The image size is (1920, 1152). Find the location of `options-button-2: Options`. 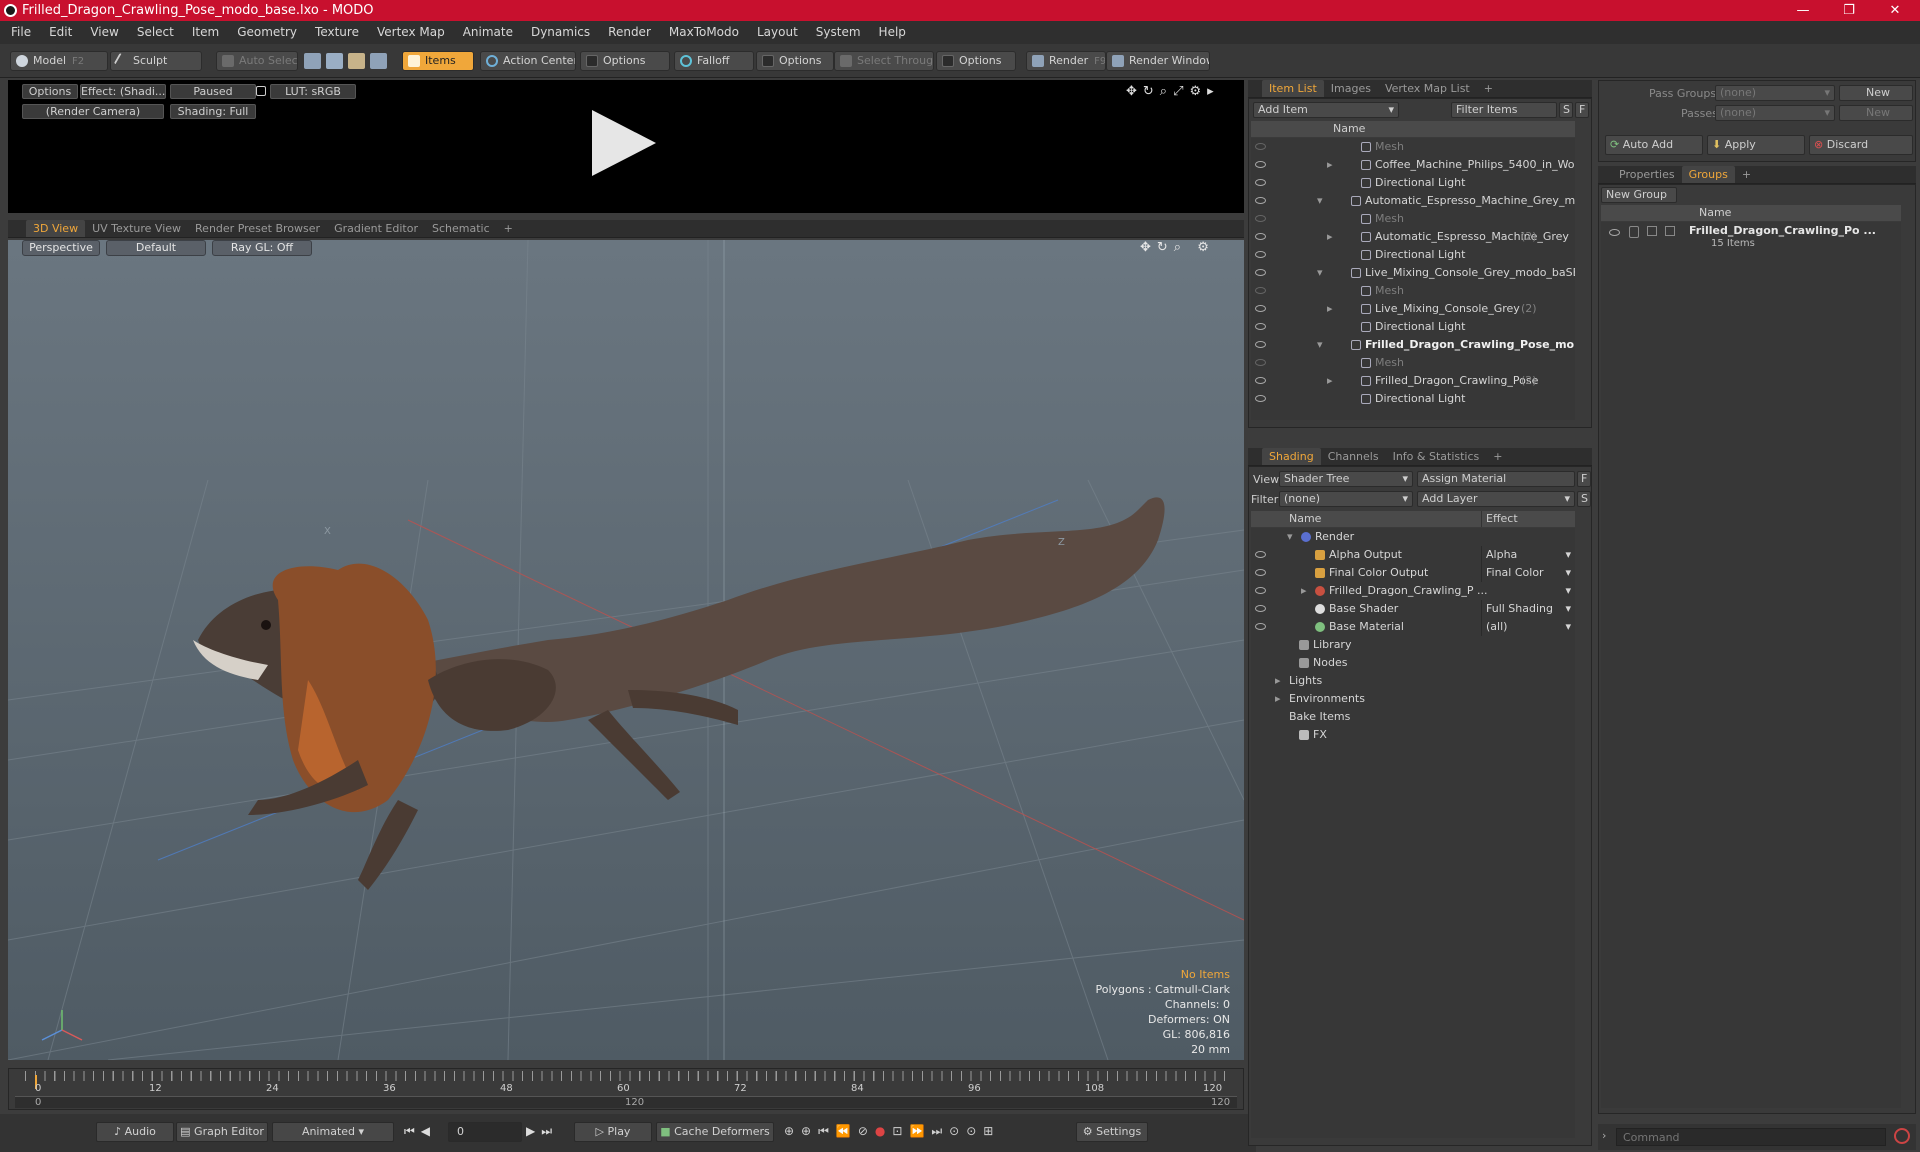

options-button-2: Options is located at coordinates (795, 61).